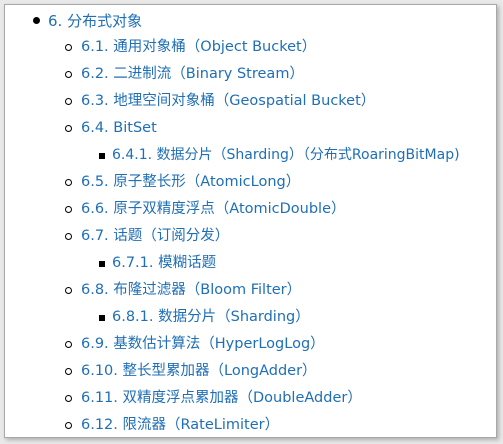  Describe the element at coordinates (213, 209) in the screenshot. I see `toc-link-6-6: 6.6. 原子双精度浮点（AtomicDouble）` at that location.